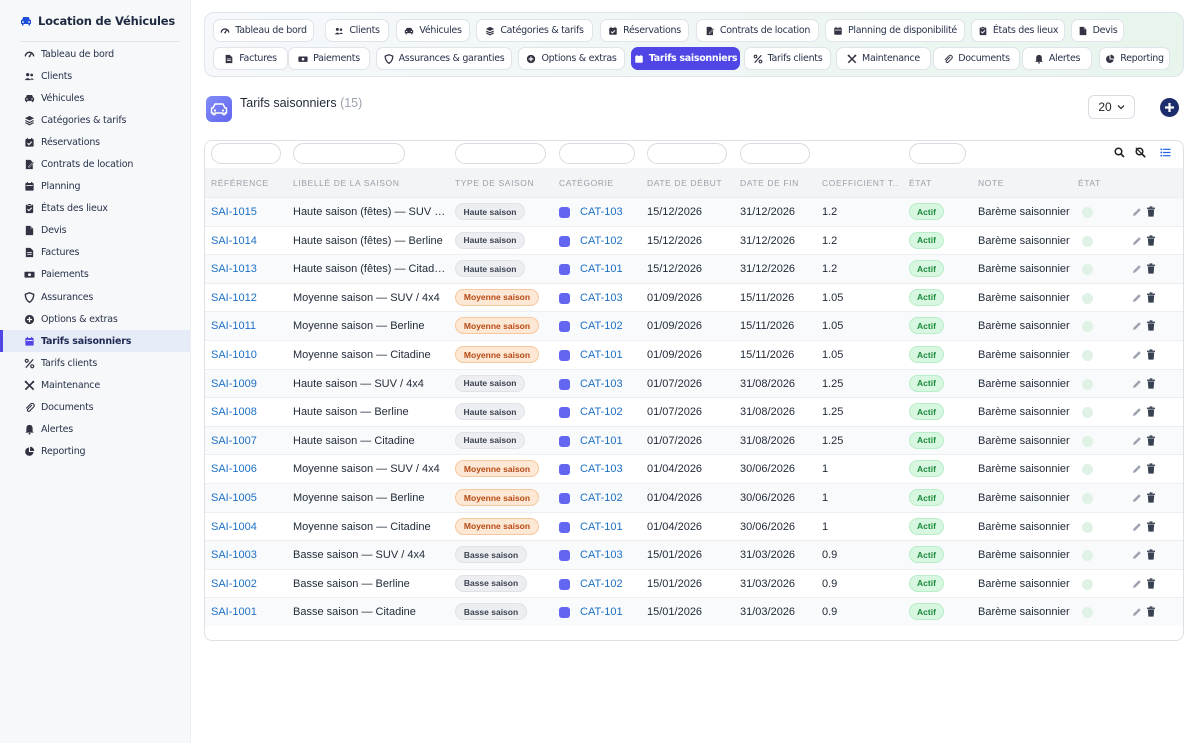 This screenshot has width=1200, height=743. Describe the element at coordinates (95, 363) in the screenshot. I see `sidebar-item-tarifs-clients: Tarifs clients` at that location.